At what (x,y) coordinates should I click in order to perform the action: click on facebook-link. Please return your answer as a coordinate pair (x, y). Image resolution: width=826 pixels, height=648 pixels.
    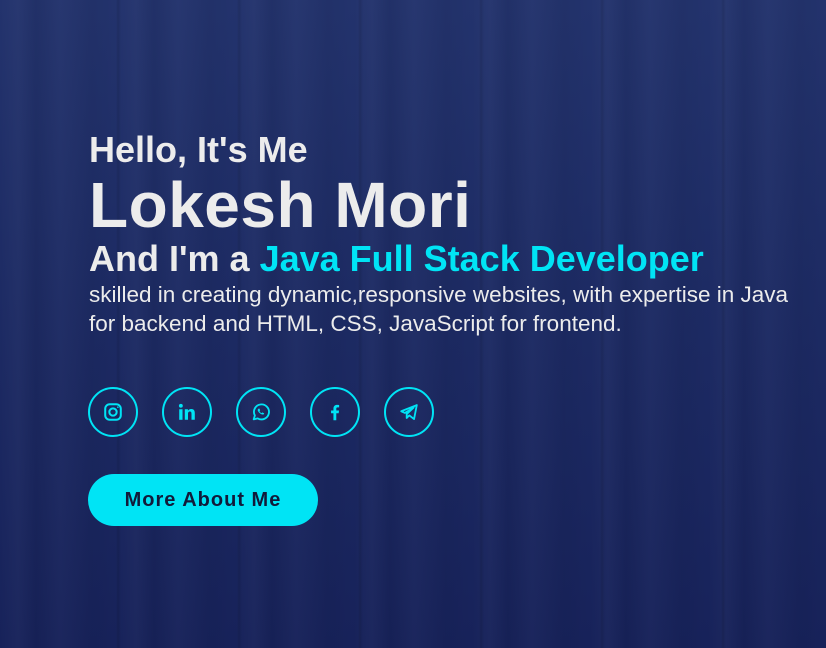
    Looking at the image, I should click on (335, 412).